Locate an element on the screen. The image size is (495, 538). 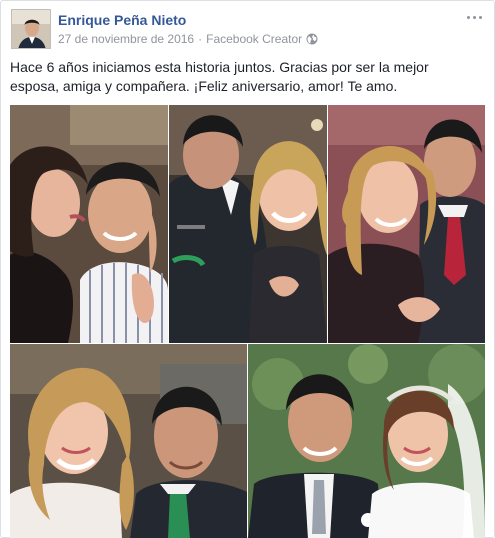
avatar-image is located at coordinates (31, 29).